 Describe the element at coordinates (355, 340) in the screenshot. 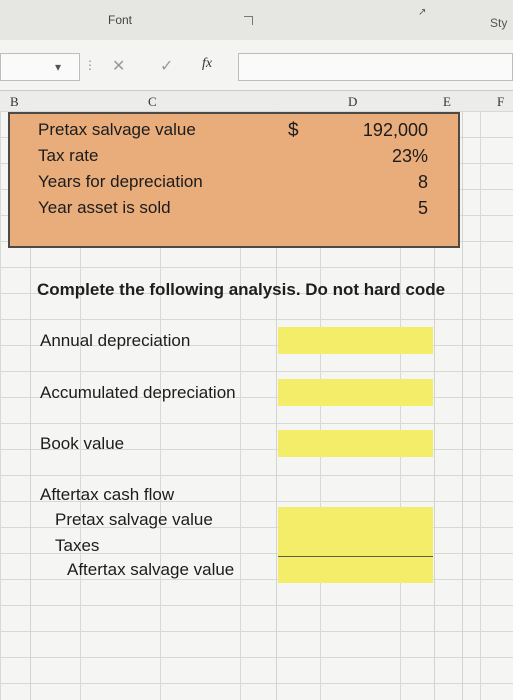

I see `annual-depreciation-answer-cell` at that location.